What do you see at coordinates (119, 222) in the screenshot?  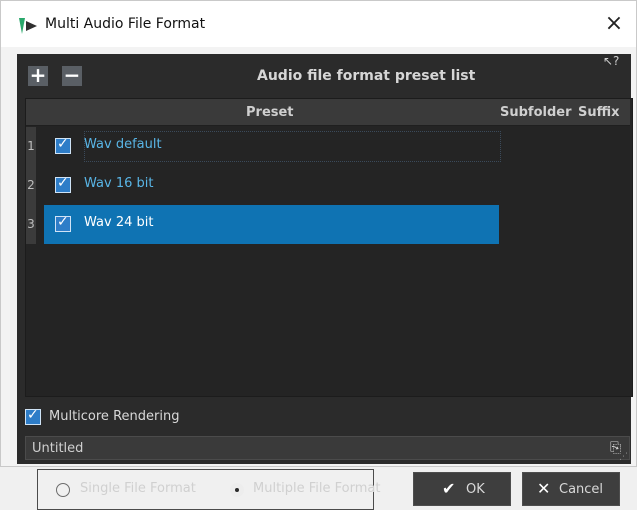 I see `preset-label: Wav 24 bit` at bounding box center [119, 222].